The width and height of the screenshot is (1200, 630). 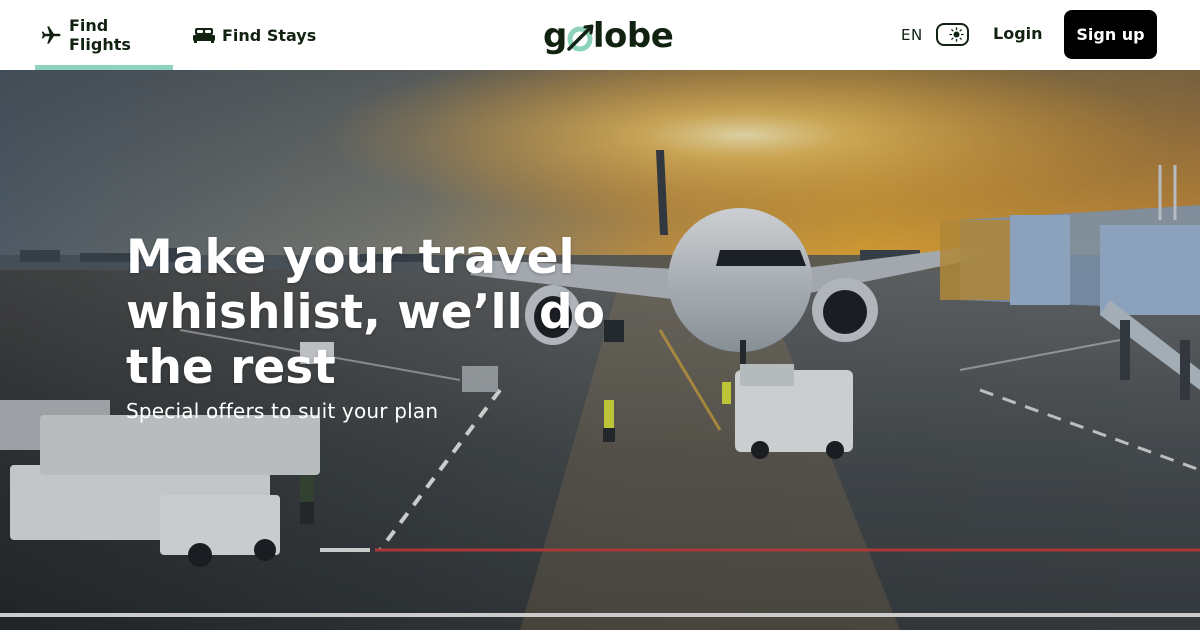 I want to click on tab-find-flights: Find Flights, so click(x=104, y=35).